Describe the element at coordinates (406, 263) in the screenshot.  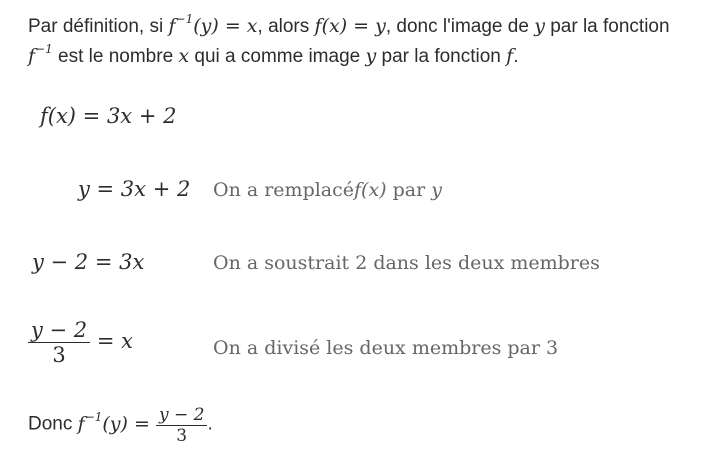
I see `comment-step-3: On a soustrait 2 dans les deux membres` at that location.